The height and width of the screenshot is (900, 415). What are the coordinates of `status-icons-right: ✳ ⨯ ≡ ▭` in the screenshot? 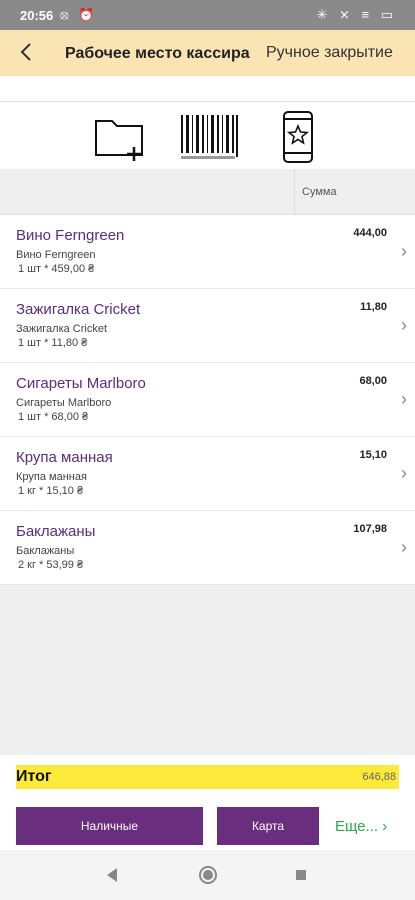 It's located at (356, 14).